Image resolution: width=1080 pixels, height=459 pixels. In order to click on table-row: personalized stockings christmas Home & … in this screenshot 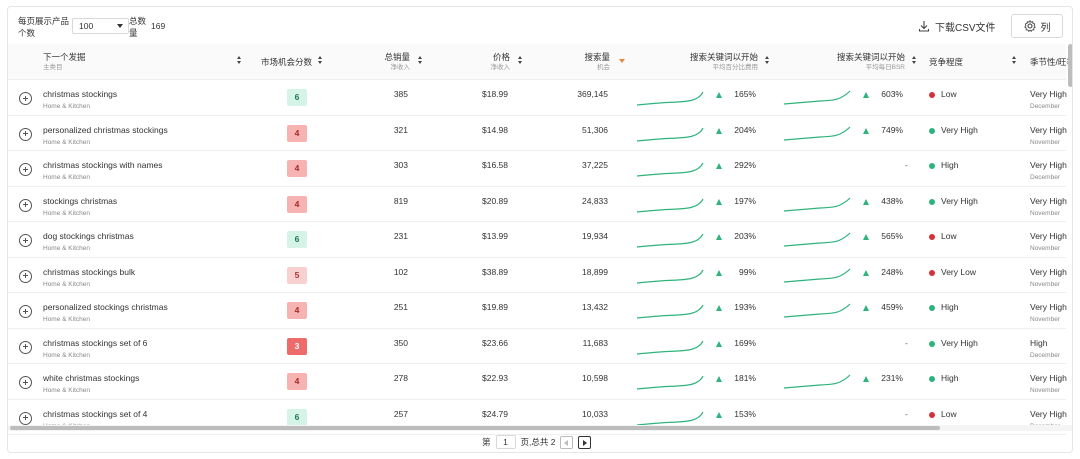, I will do `click(537, 311)`.